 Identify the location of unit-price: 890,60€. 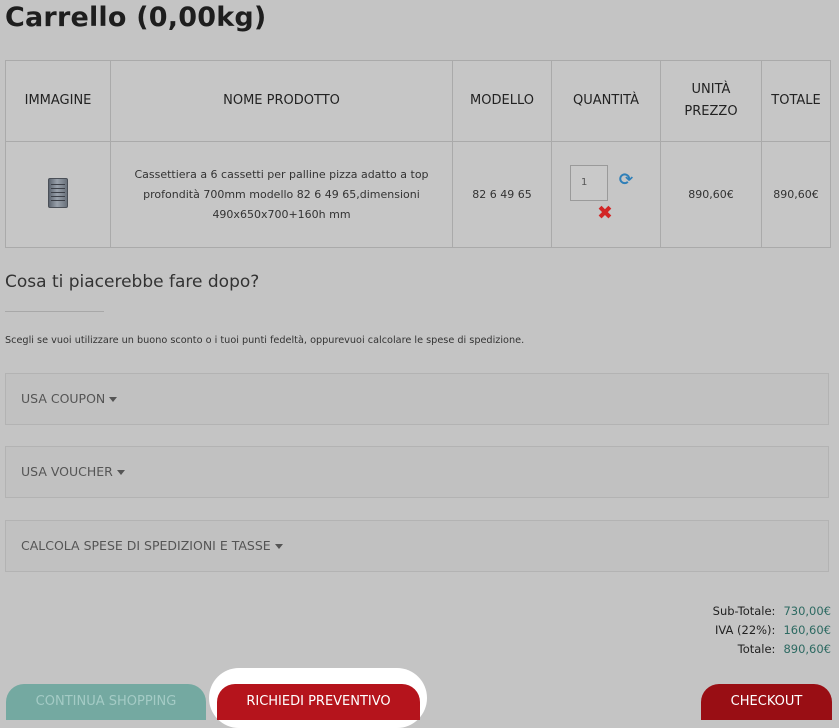
(711, 194).